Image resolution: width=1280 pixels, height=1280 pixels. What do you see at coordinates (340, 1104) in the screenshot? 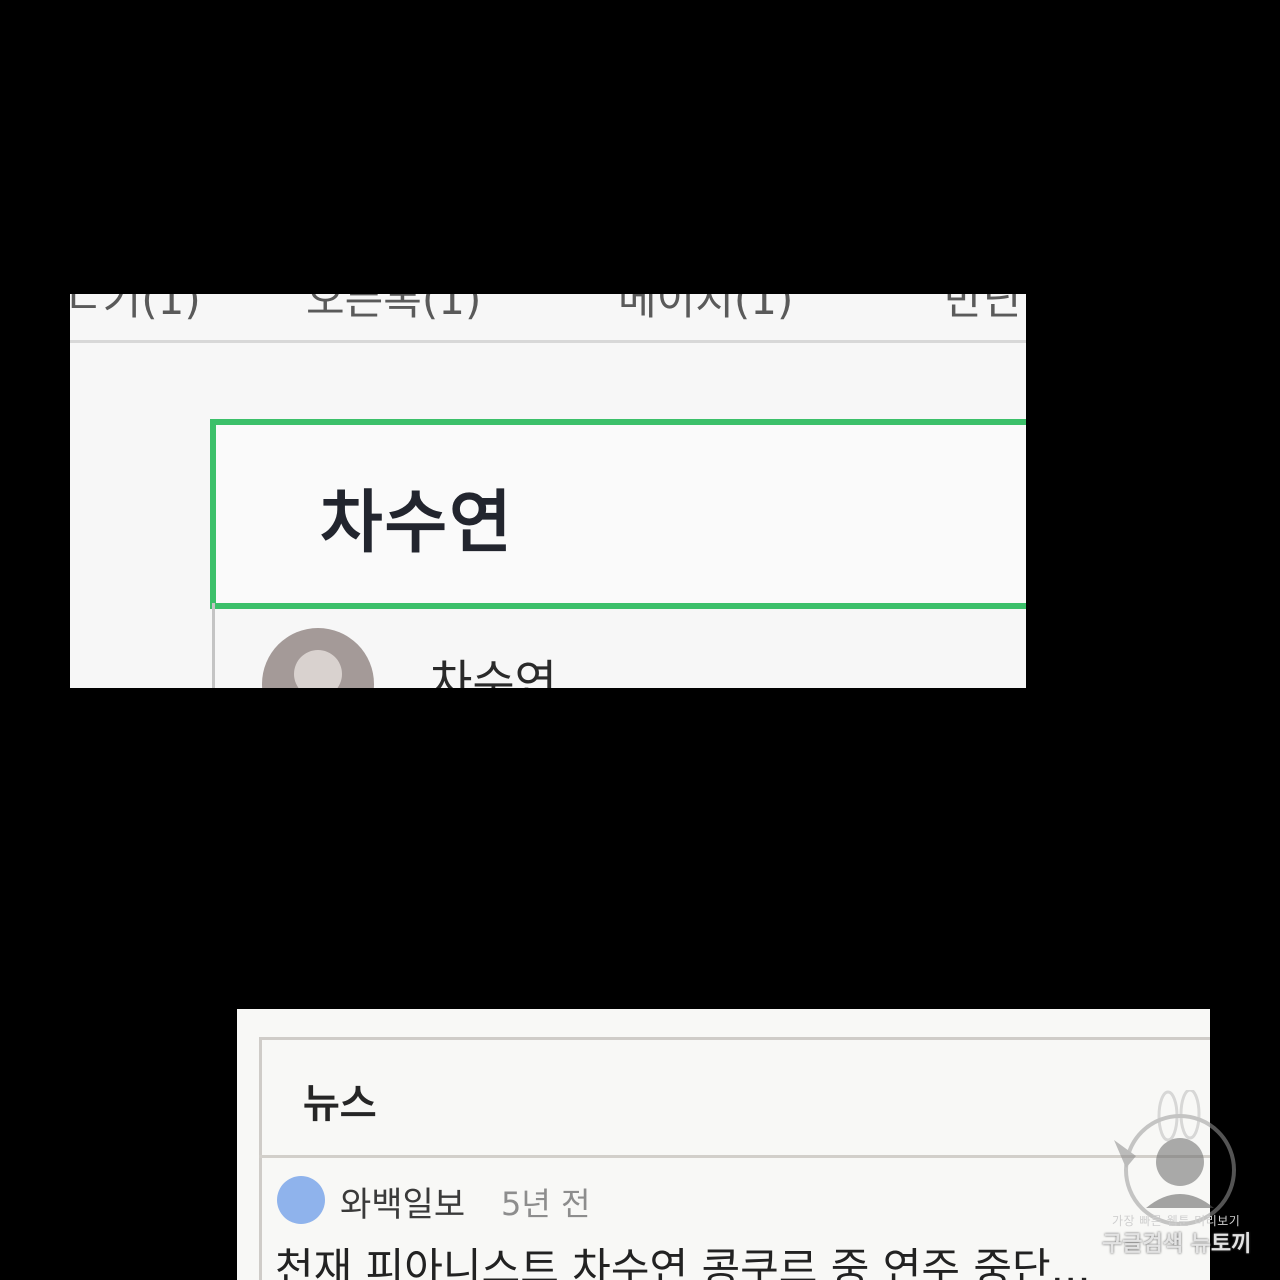
I see `news-section-title: 뉴스` at bounding box center [340, 1104].